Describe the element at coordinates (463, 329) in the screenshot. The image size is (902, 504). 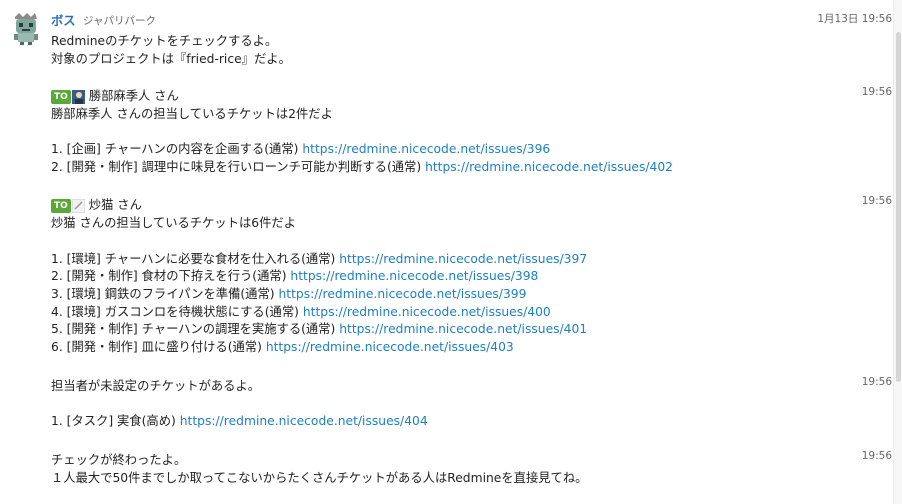
I see `ticket-link: https://redmine.nicecode.net/issues/401` at that location.